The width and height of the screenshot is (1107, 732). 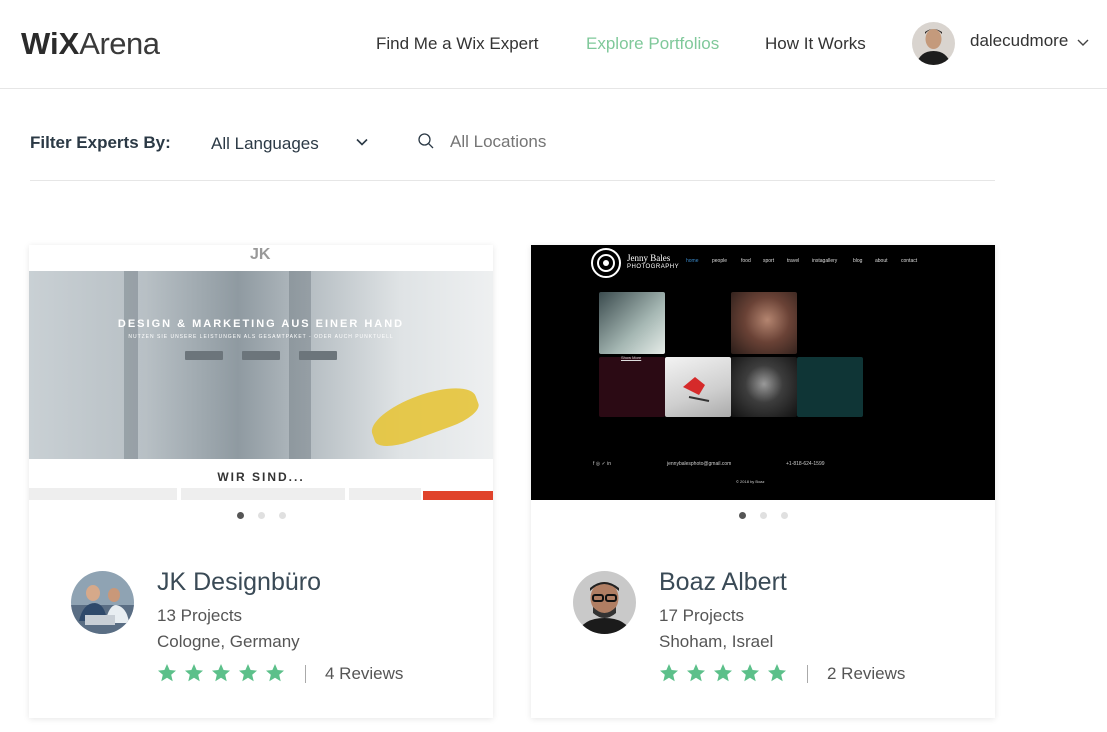 What do you see at coordinates (458, 495) in the screenshot?
I see `preview-red-tag` at bounding box center [458, 495].